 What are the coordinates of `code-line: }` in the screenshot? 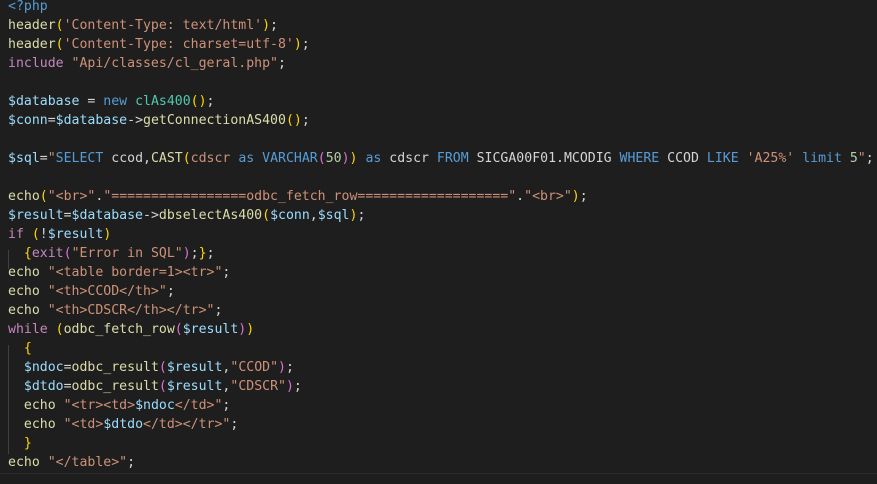 It's located at (441, 443).